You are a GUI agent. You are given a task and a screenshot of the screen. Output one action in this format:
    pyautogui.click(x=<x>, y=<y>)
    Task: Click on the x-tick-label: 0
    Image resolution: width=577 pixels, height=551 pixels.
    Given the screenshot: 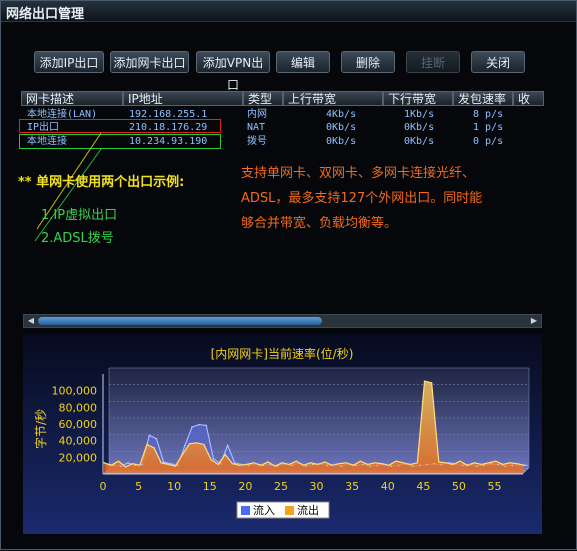 What is the action you would take?
    pyautogui.click(x=103, y=486)
    